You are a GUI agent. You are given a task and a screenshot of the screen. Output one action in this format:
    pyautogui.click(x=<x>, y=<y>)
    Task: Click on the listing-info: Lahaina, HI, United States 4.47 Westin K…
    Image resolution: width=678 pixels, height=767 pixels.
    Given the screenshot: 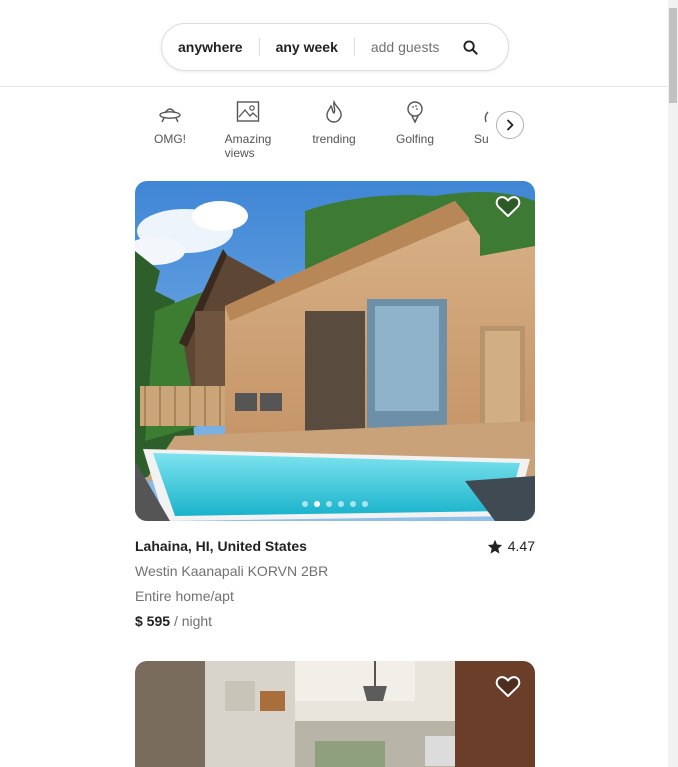 What is the action you would take?
    pyautogui.click(x=335, y=583)
    